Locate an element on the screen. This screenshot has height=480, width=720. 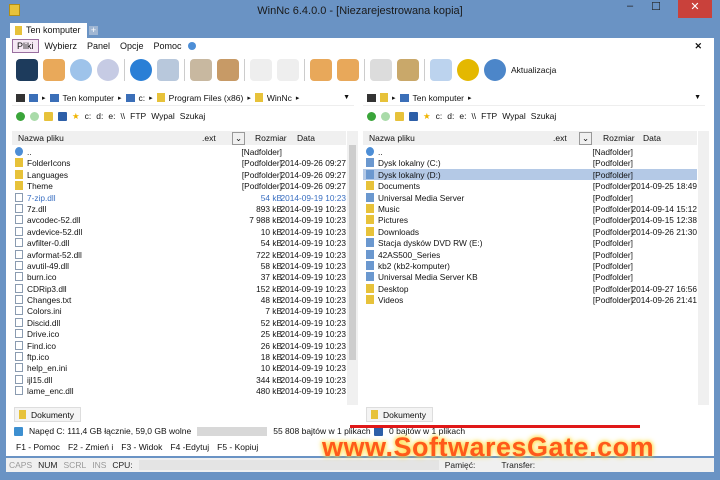
lock-icon is located at coordinates (321, 70).